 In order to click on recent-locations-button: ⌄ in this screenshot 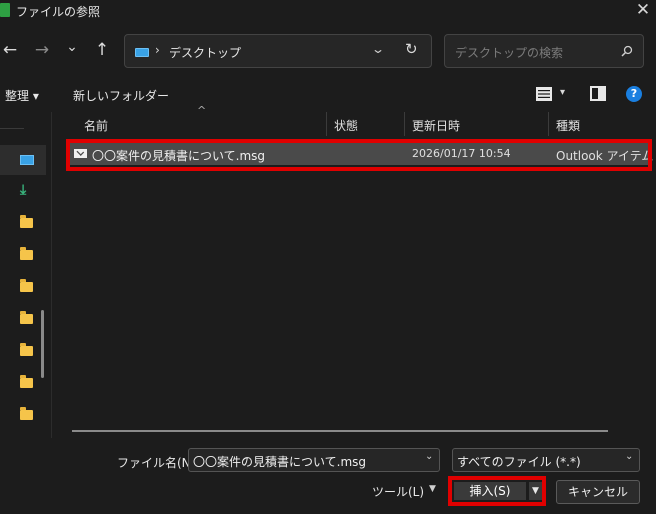, I will do `click(72, 47)`.